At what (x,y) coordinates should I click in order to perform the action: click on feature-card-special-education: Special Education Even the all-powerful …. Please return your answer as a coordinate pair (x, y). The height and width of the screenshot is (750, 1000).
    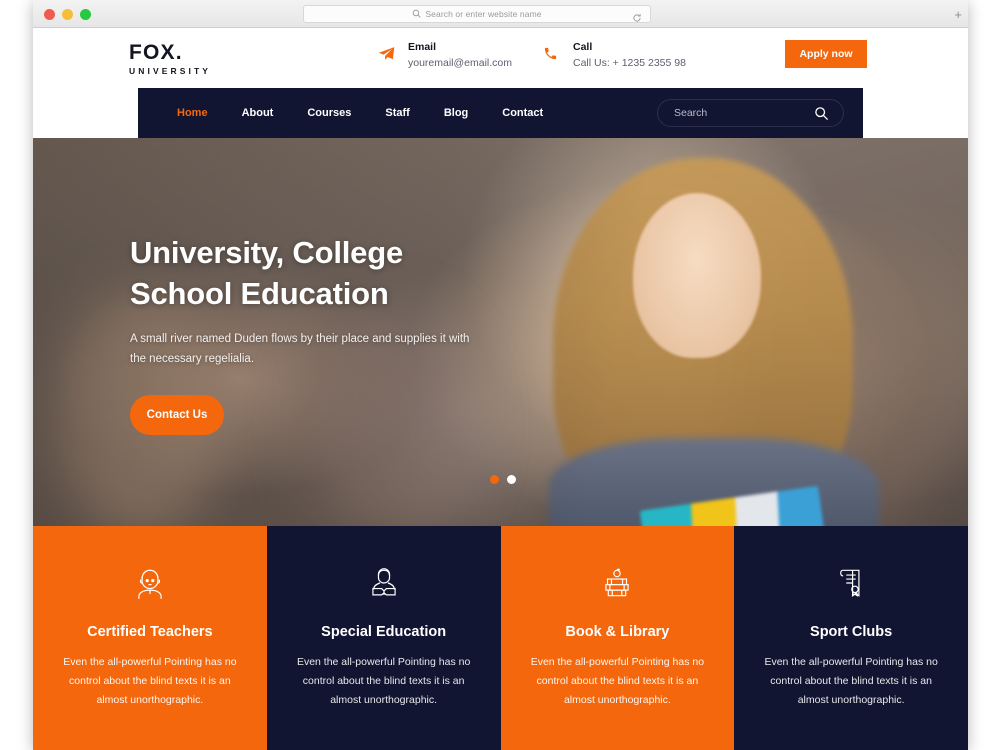
    Looking at the image, I should click on (383, 638).